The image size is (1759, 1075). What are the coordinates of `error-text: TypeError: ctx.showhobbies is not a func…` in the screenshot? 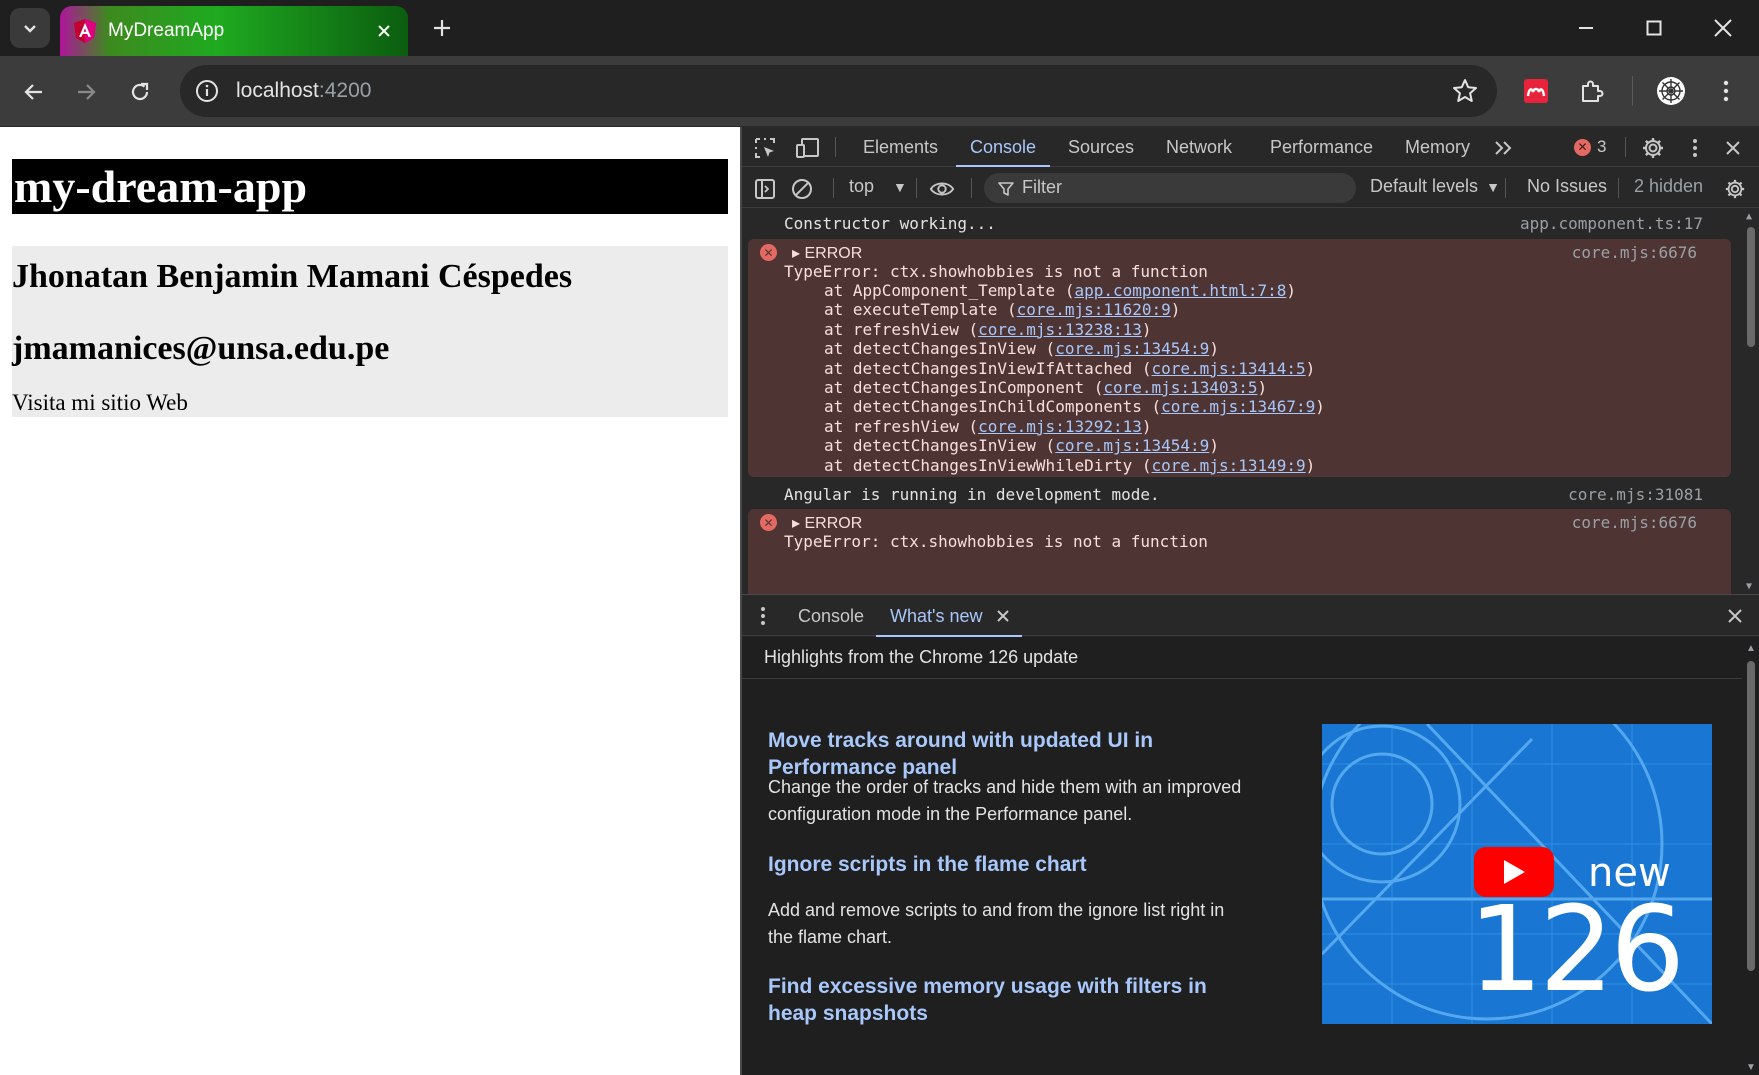 It's located at (996, 541).